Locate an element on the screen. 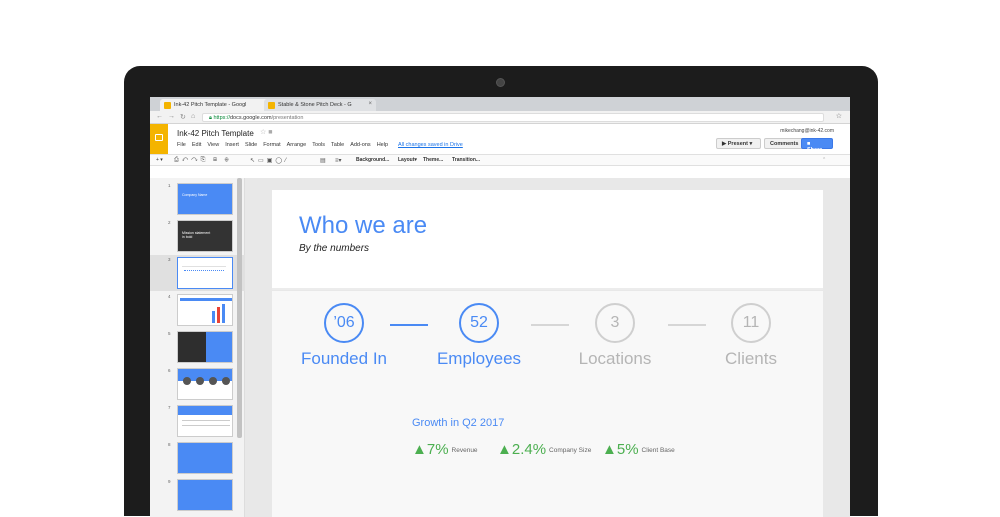  browser-tab-active: Ink-42 Pitch Template - Googl × is located at coordinates (216, 105).